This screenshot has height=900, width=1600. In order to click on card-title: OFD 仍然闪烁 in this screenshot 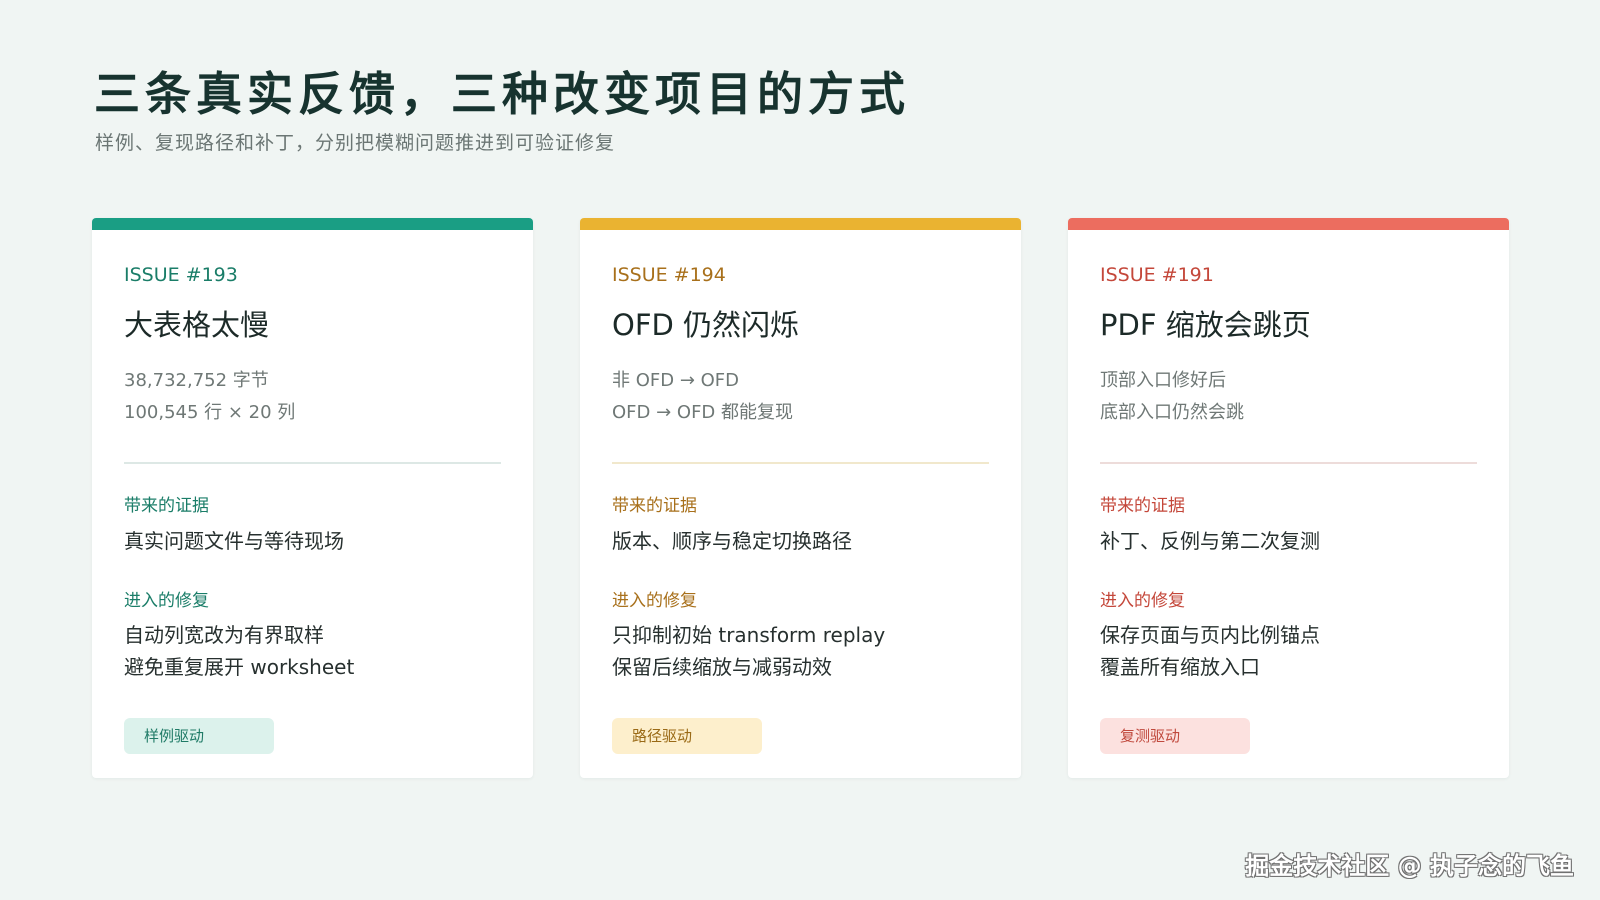, I will do `click(706, 325)`.